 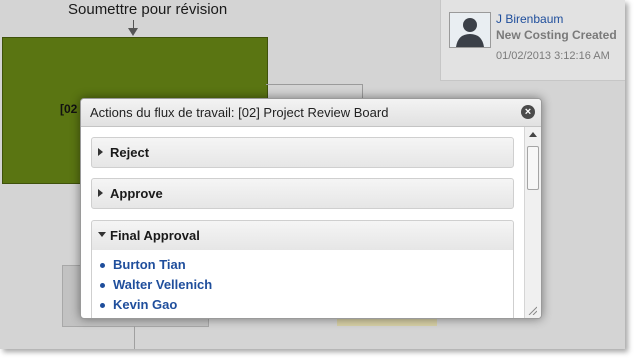 I want to click on section-label: Approve, so click(x=136, y=193).